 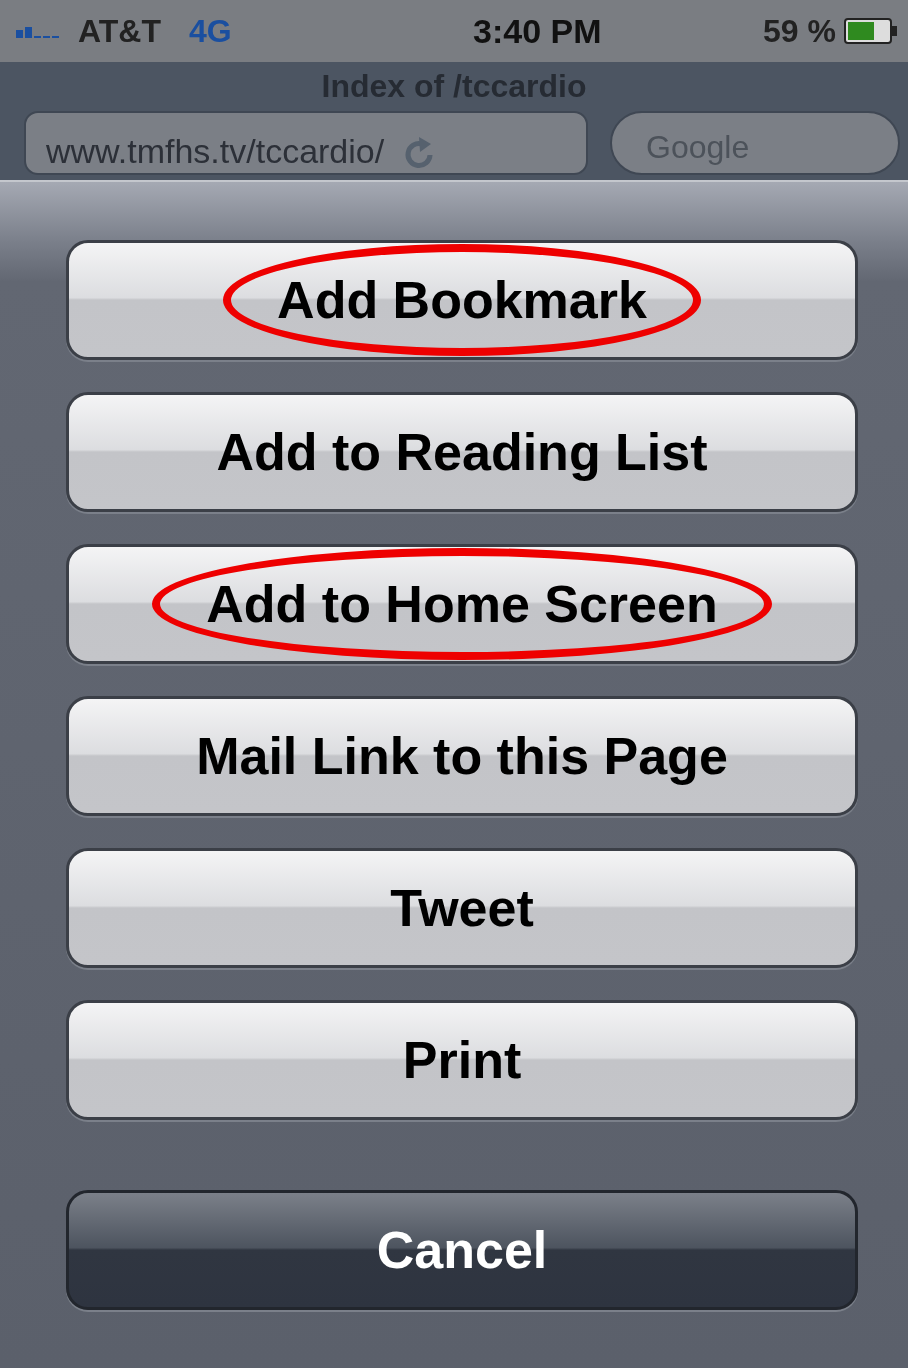 I want to click on network-label: 4G, so click(x=210, y=31).